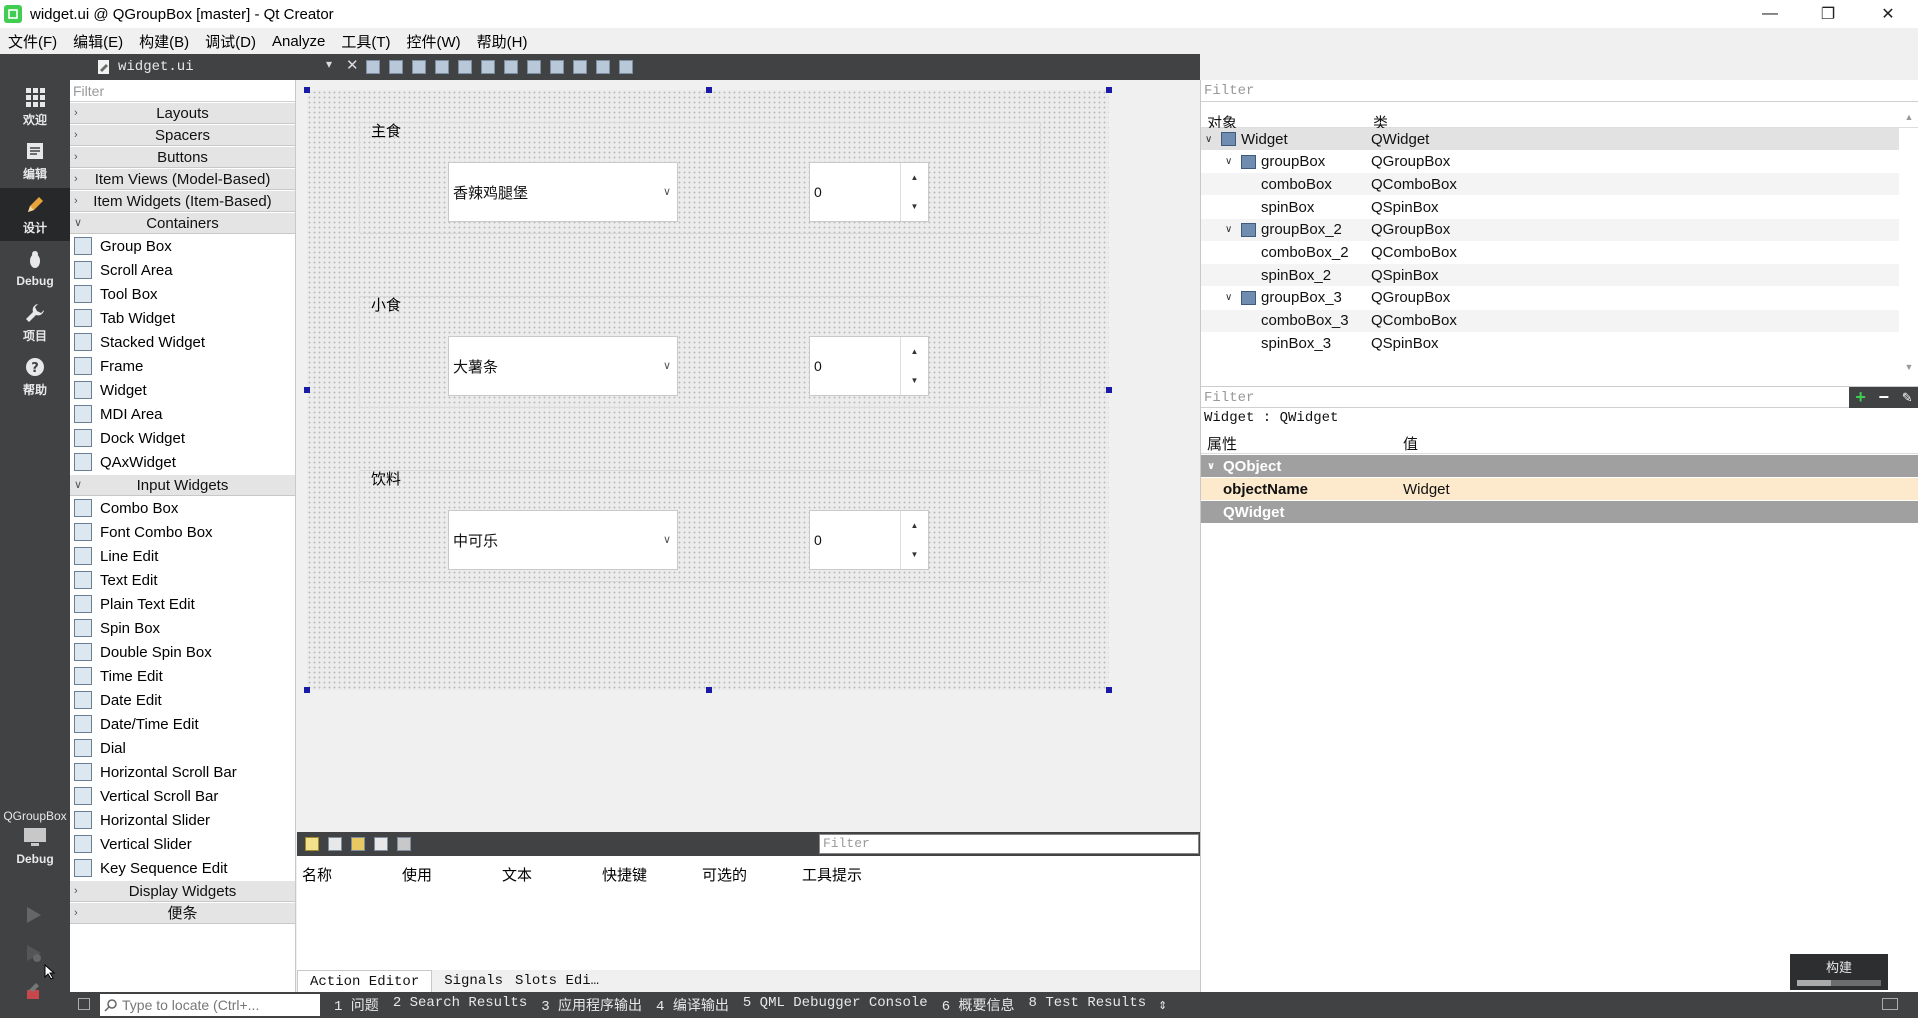 This screenshot has width=1918, height=1018. I want to click on widget-item-mdi-area: MDI Area, so click(182, 414).